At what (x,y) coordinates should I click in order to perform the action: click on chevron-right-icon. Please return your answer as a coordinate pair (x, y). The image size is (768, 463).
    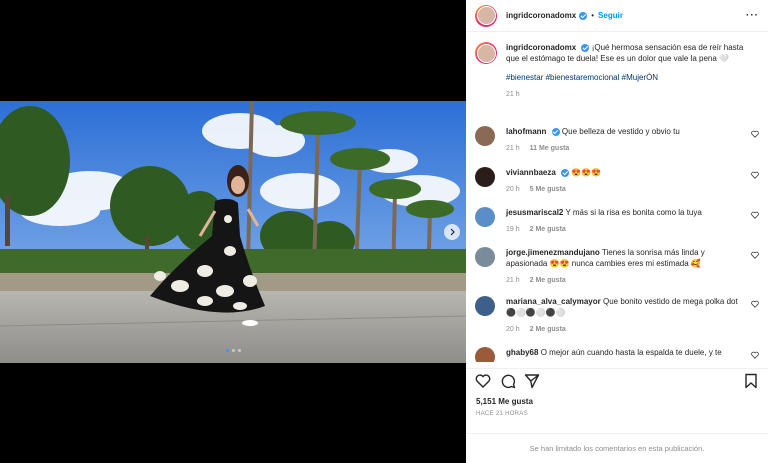
    Looking at the image, I should click on (452, 232).